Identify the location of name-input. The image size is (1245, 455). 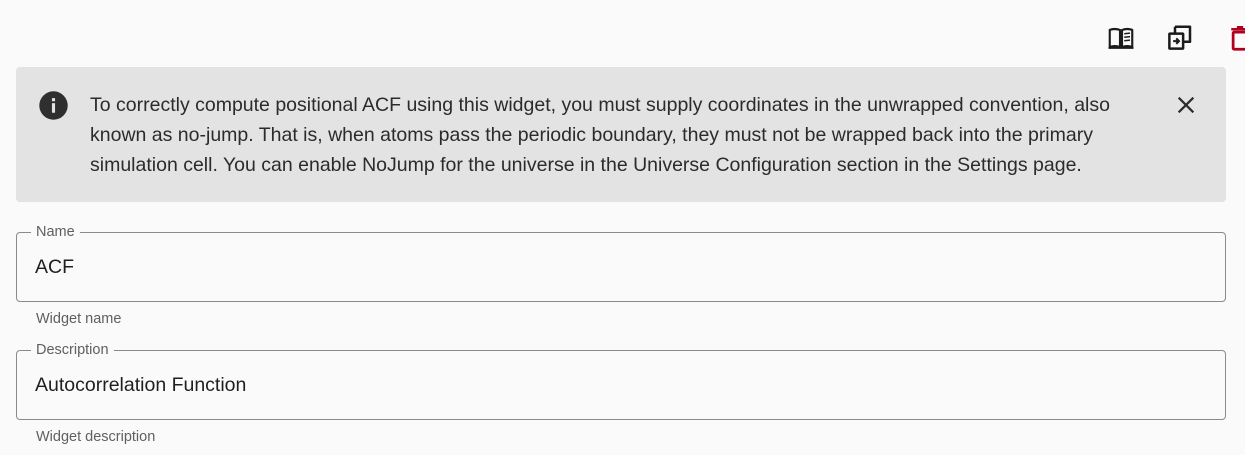
(620, 267).